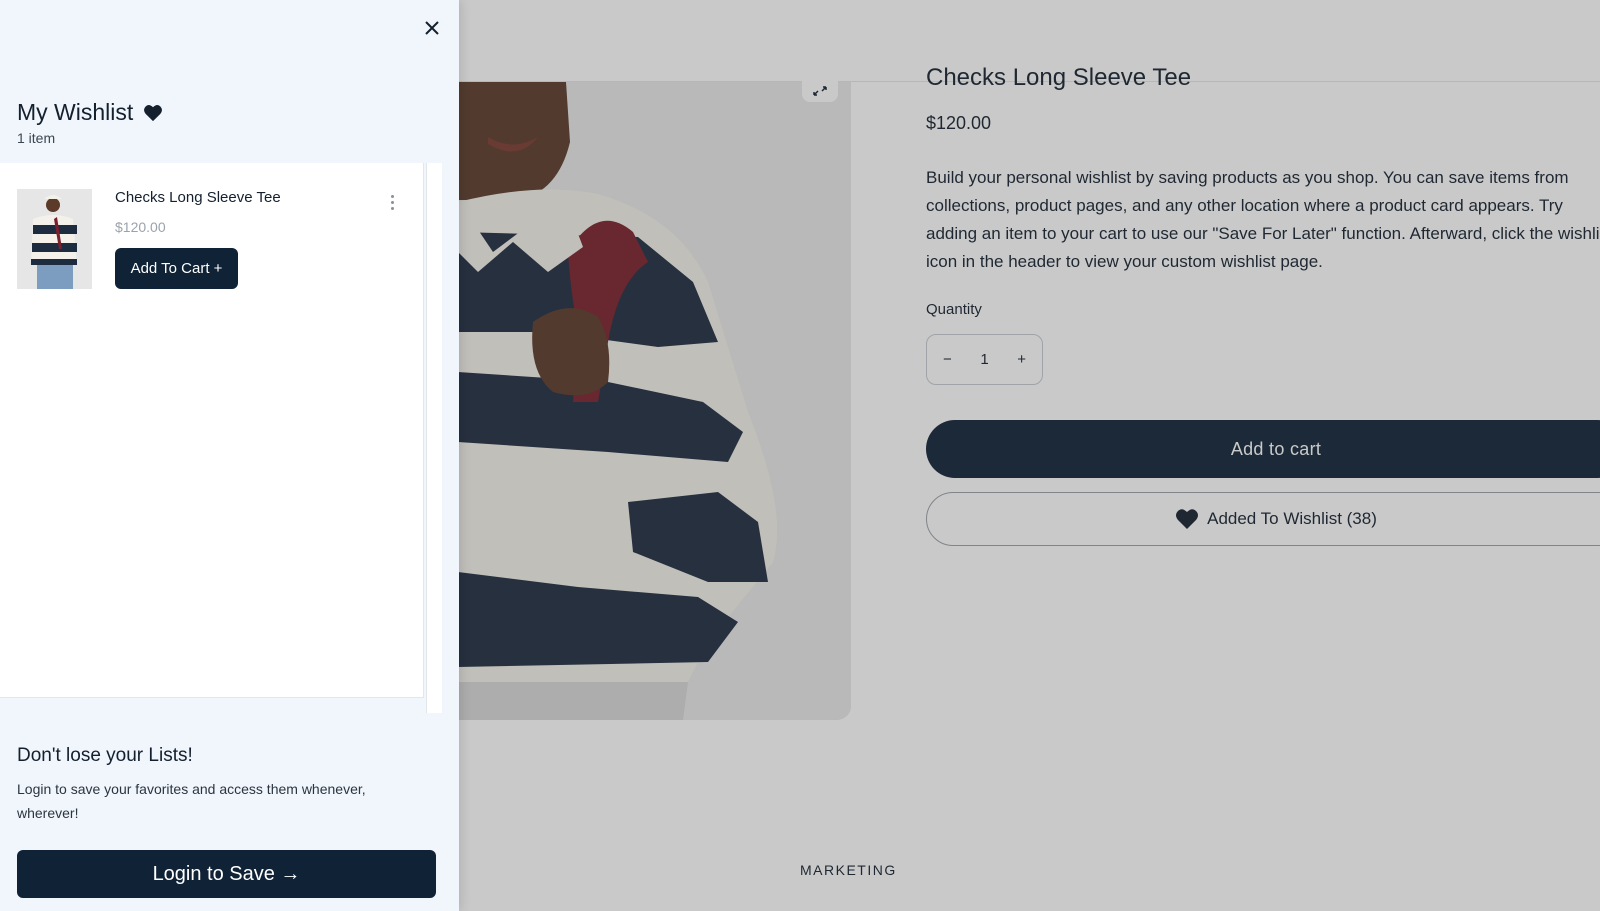 This screenshot has height=911, width=1600. Describe the element at coordinates (54, 239) in the screenshot. I see `wishlist-item-thumbnail` at that location.